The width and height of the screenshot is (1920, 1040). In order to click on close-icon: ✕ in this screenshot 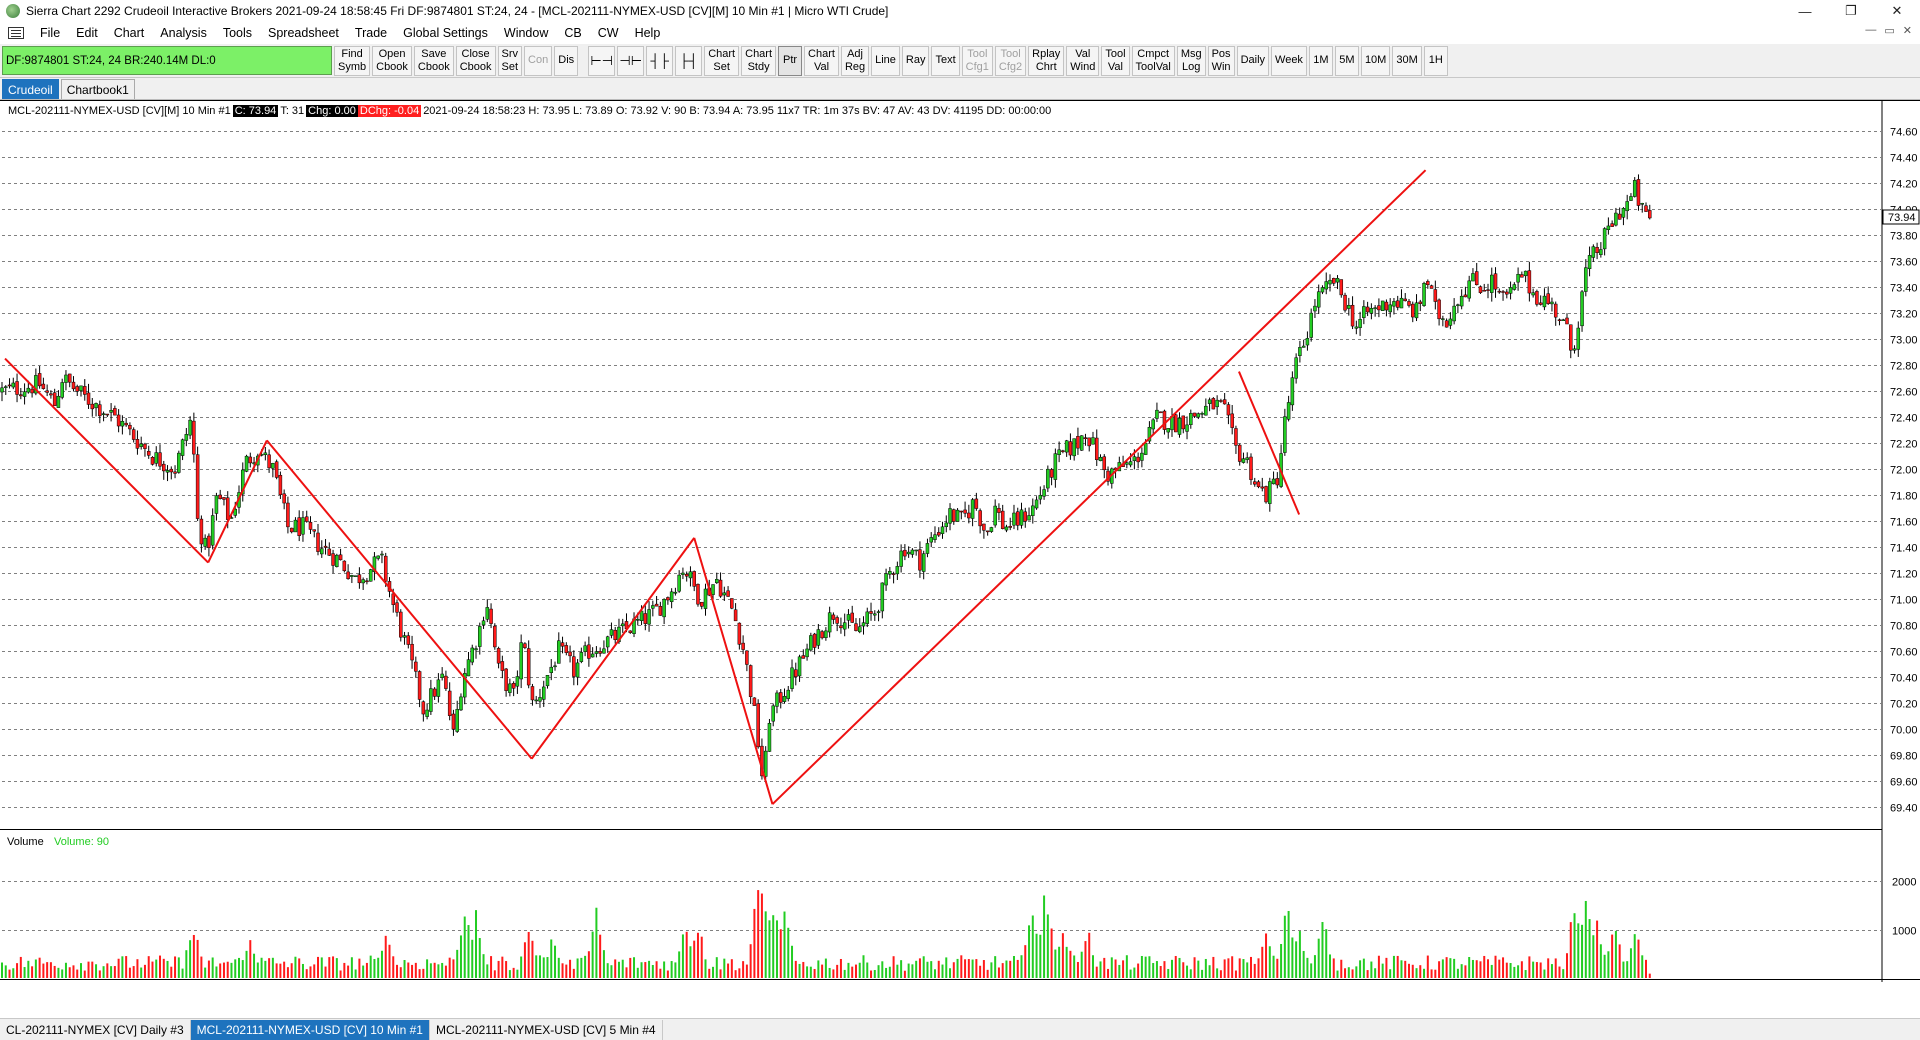, I will do `click(1897, 11)`.